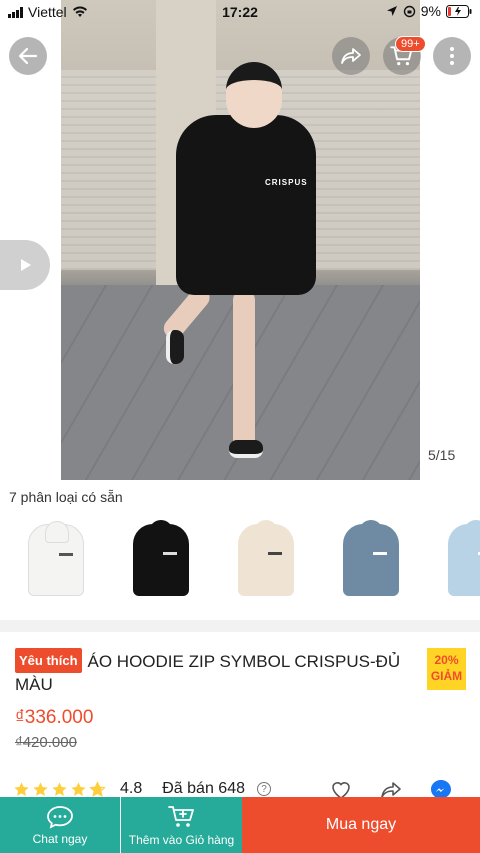 This screenshot has height=853, width=480. Describe the element at coordinates (263, 789) in the screenshot. I see `question-icon: ?` at that location.